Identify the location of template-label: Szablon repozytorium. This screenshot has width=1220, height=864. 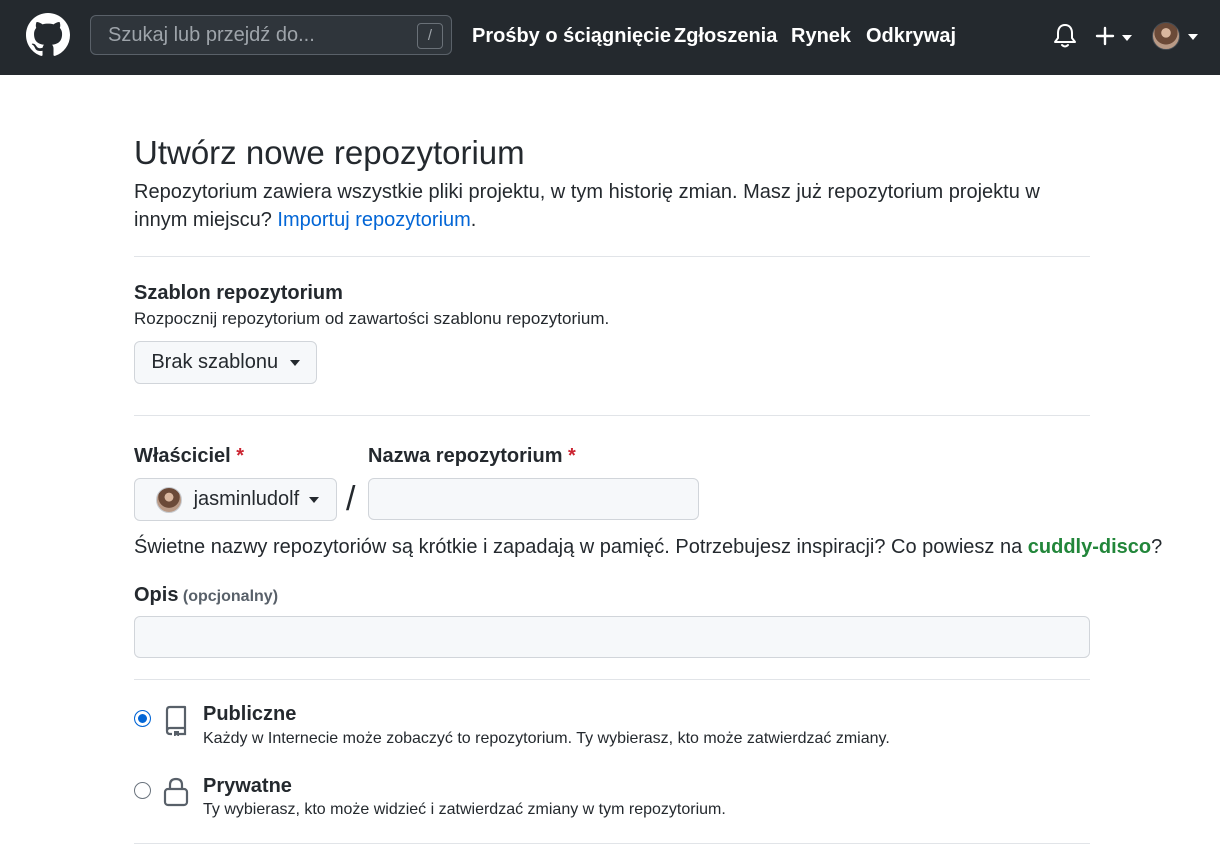
(238, 293).